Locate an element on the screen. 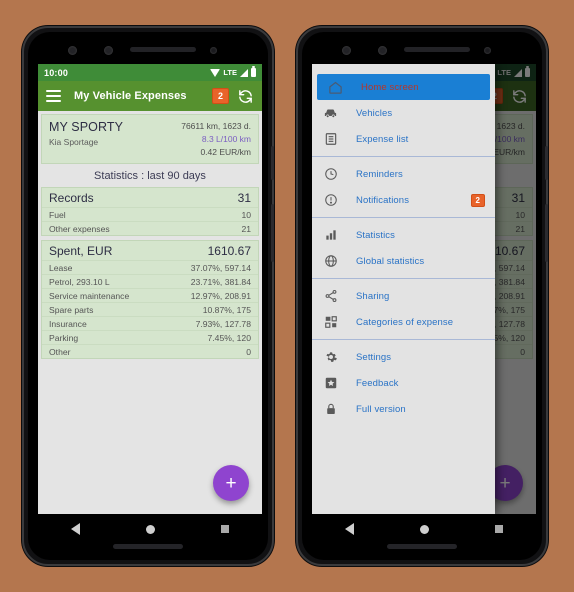 This screenshot has height=592, width=574. sidebar-item-settings: Settings is located at coordinates (403, 357).